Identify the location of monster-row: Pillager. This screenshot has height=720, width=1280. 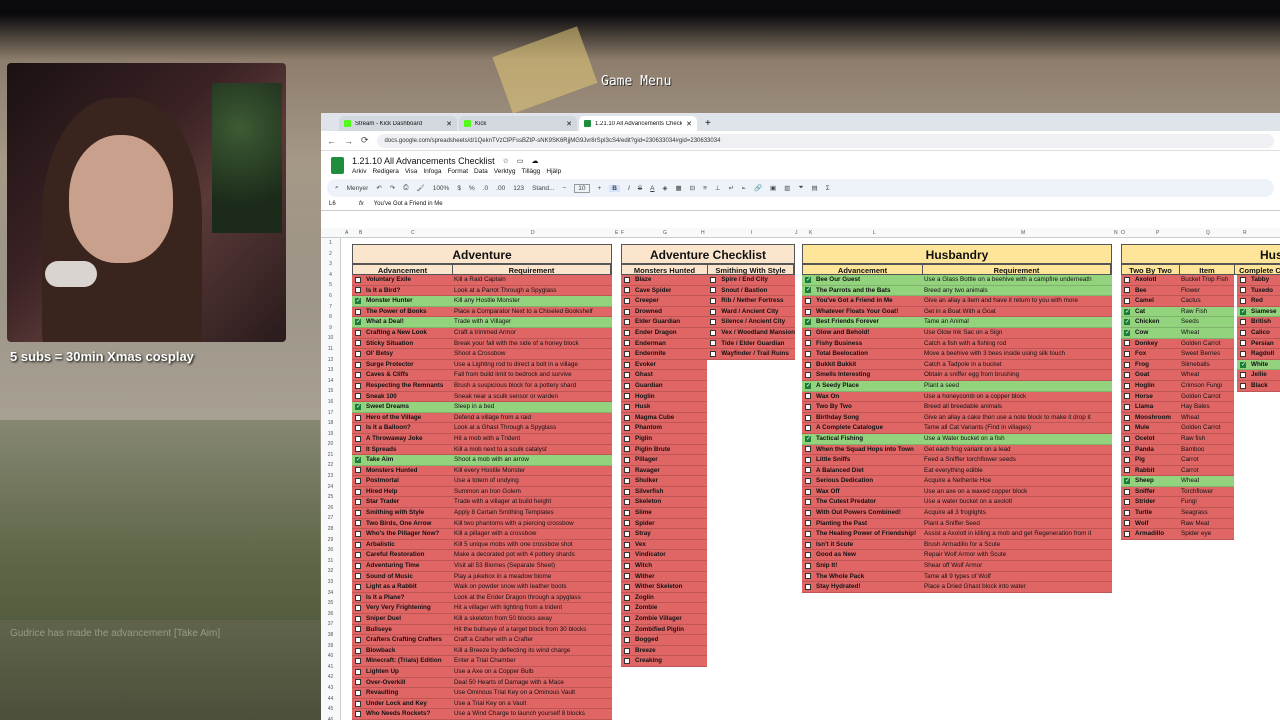
(664, 460).